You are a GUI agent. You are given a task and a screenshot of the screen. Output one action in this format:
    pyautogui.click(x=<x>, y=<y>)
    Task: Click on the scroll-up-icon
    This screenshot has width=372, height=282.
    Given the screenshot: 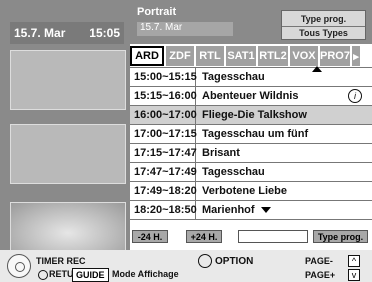 What is the action you would take?
    pyautogui.click(x=317, y=69)
    